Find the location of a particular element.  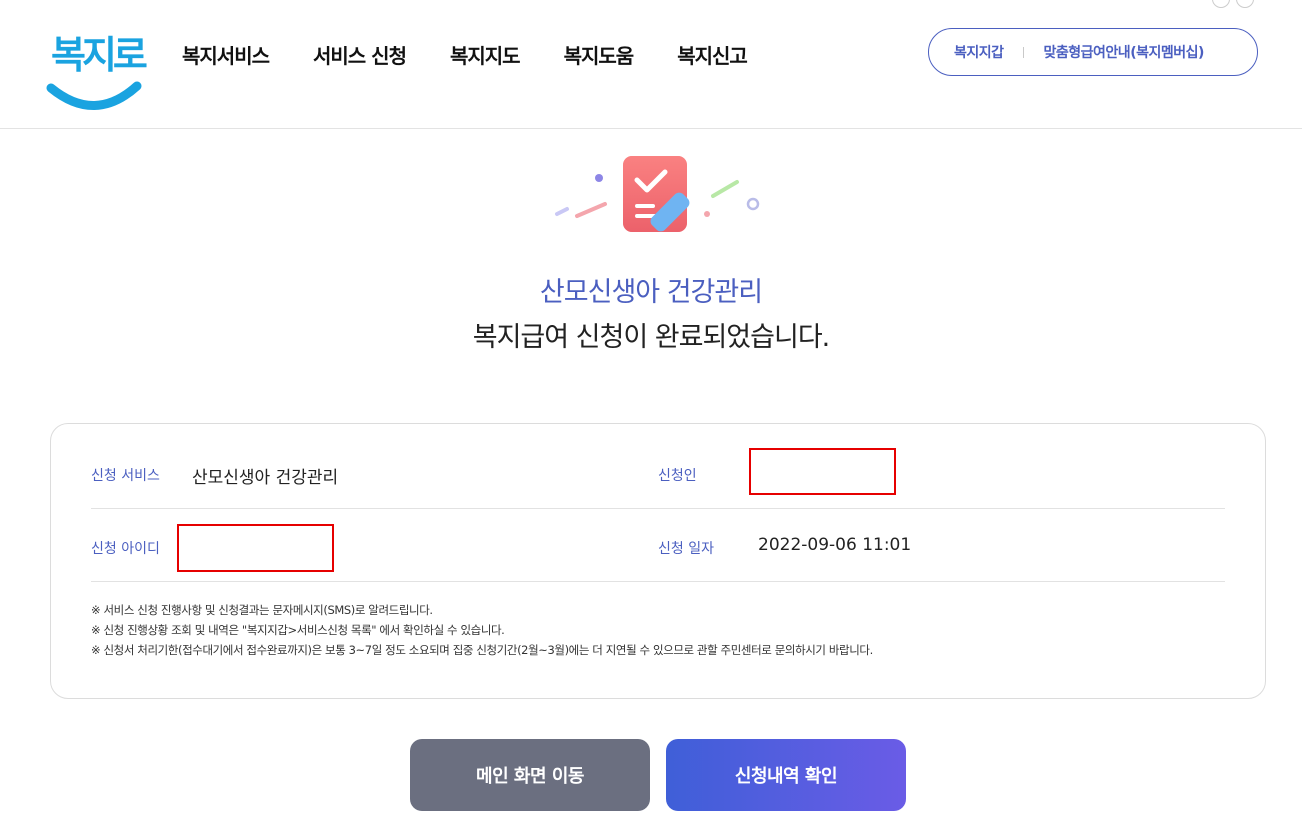

go-main-button: 메인 화면 이동 is located at coordinates (530, 775).